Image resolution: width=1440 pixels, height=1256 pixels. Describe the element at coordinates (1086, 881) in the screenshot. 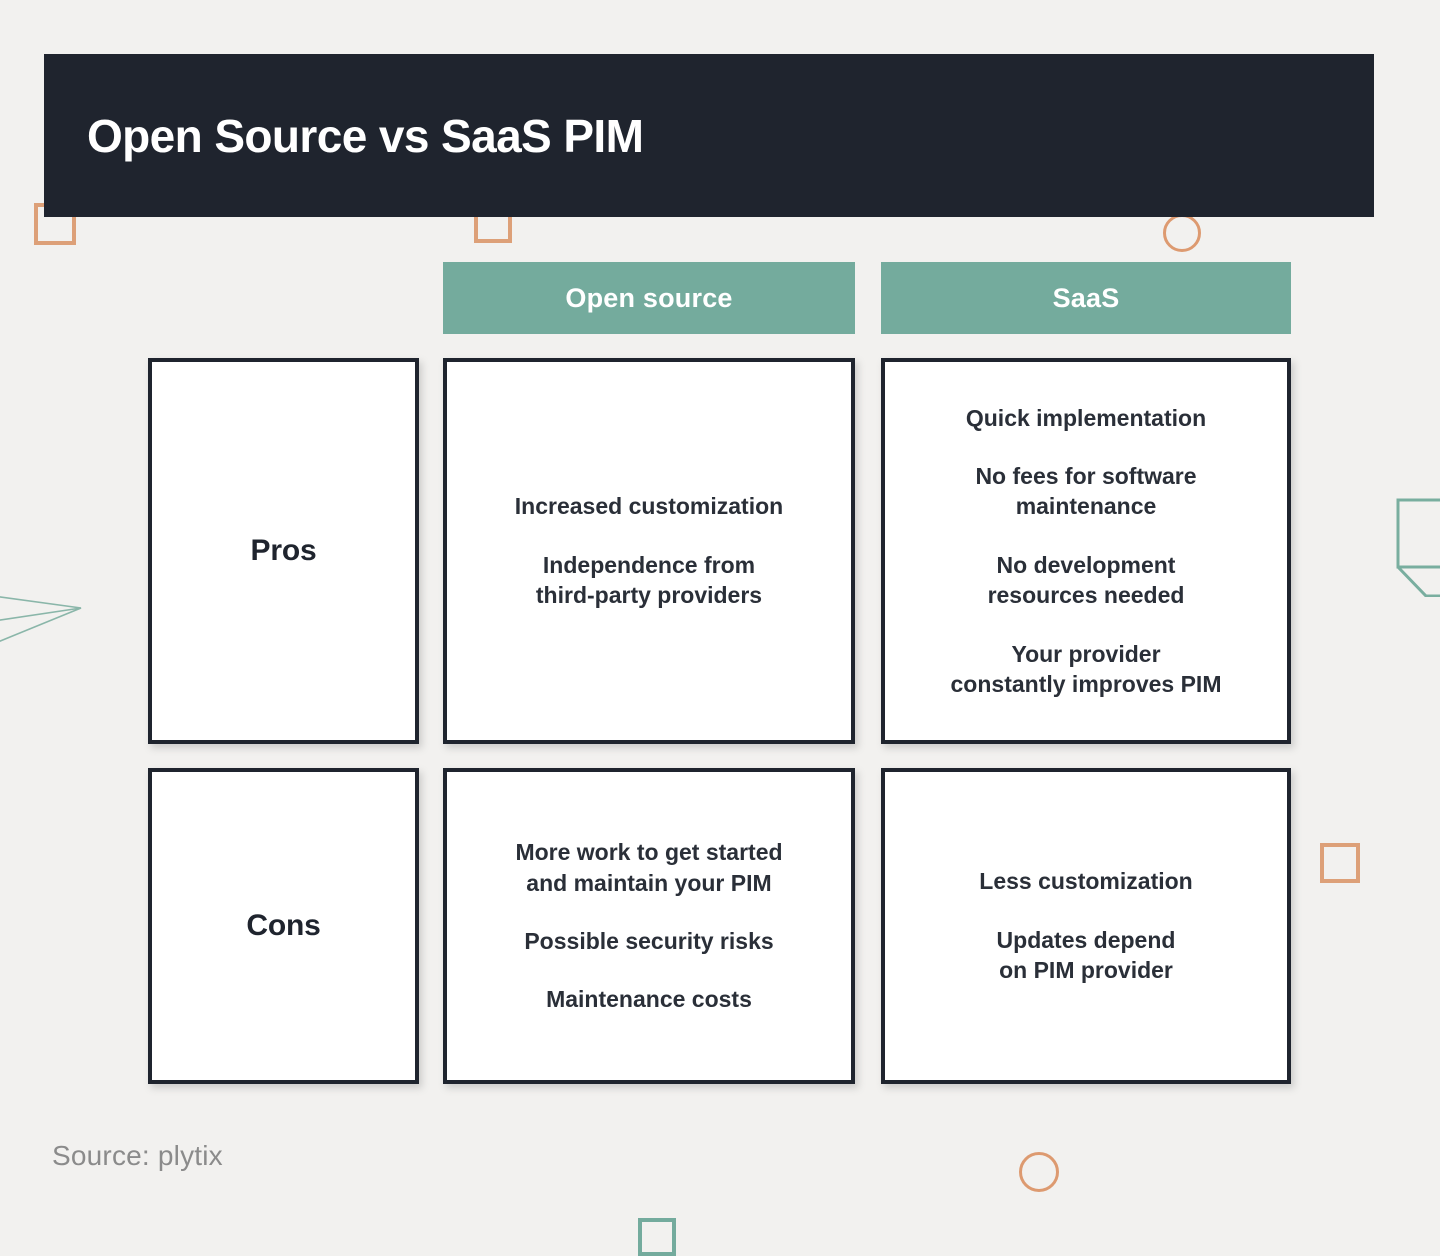

I see `list-item: Less customization` at that location.